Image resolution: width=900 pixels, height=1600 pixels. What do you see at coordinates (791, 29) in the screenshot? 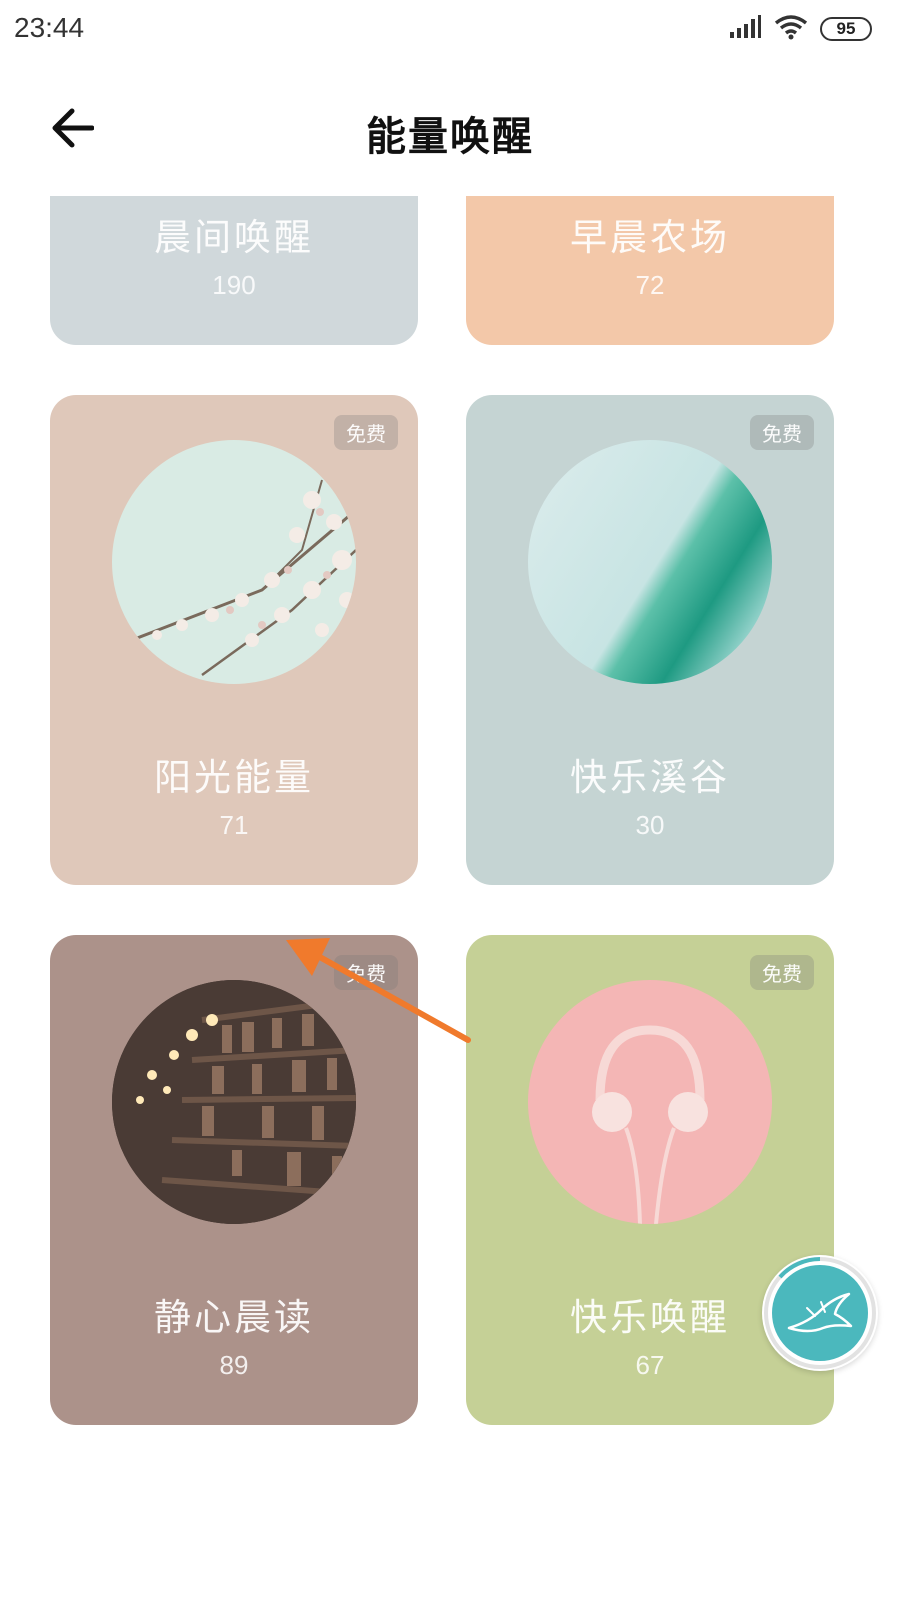
I see `wifi-icon` at bounding box center [791, 29].